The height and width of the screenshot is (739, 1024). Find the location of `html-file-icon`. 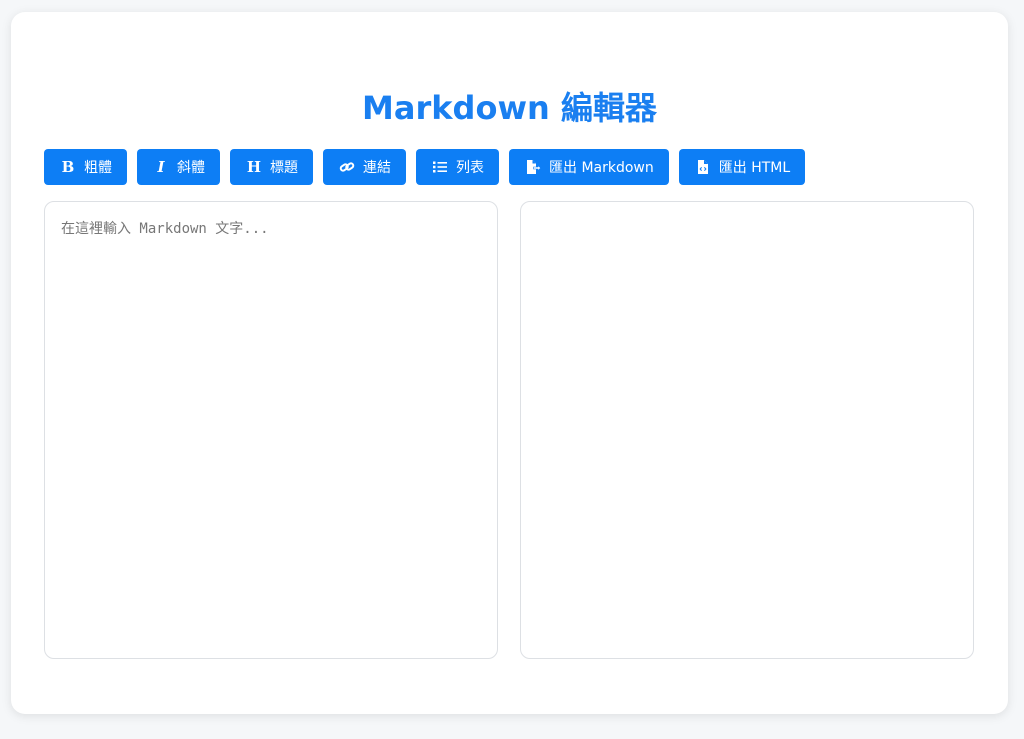

html-file-icon is located at coordinates (703, 167).